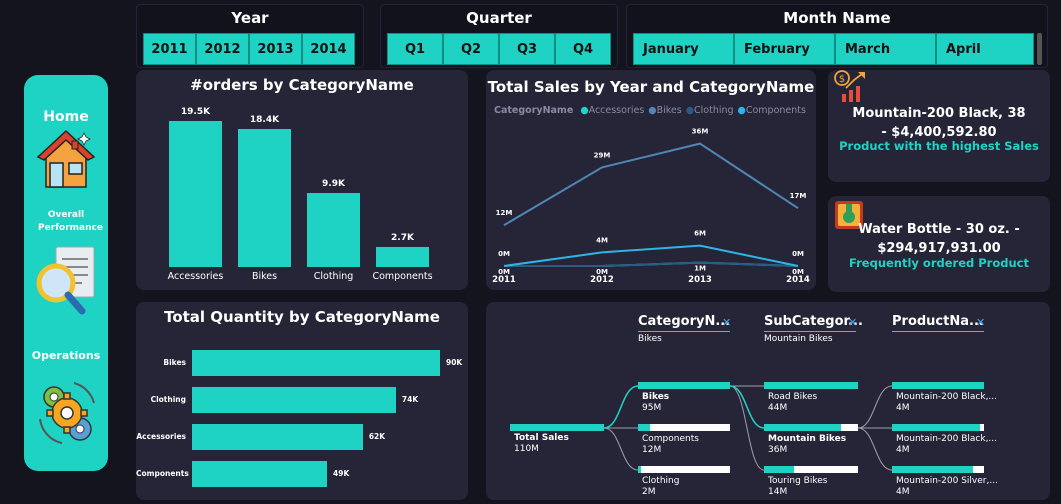 This screenshot has width=1061, height=504. Describe the element at coordinates (504, 280) in the screenshot. I see `sales-x-tick: 2011` at that location.